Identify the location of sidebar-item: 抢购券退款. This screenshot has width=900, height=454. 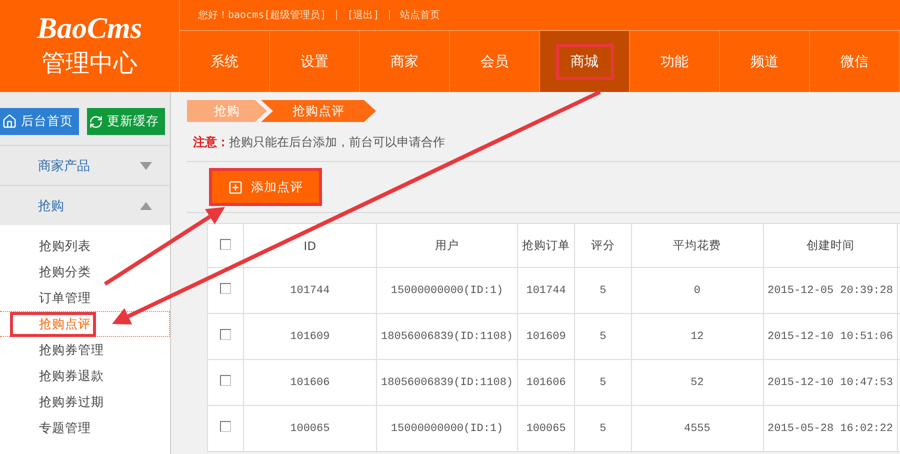
(85, 376).